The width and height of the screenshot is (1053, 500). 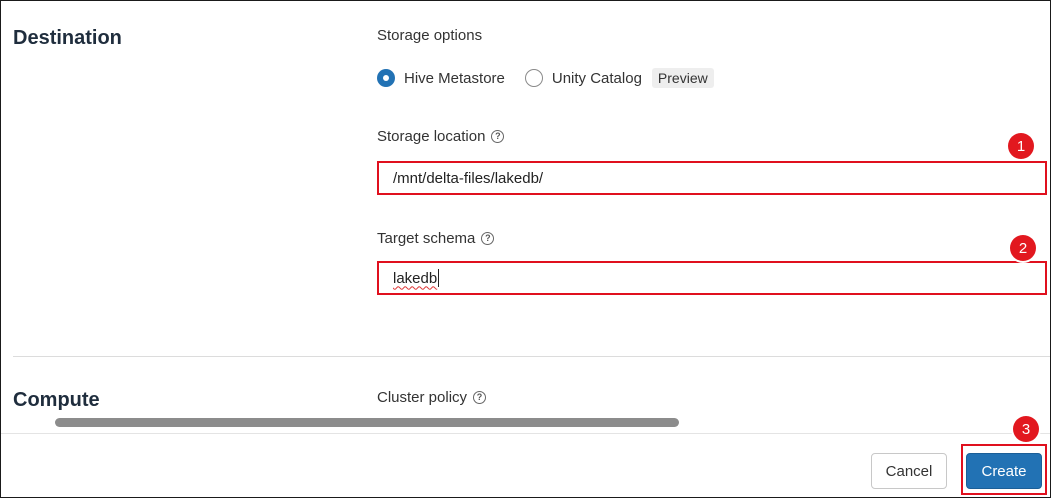 I want to click on callout-marker-2: 2, so click(x=1023, y=248).